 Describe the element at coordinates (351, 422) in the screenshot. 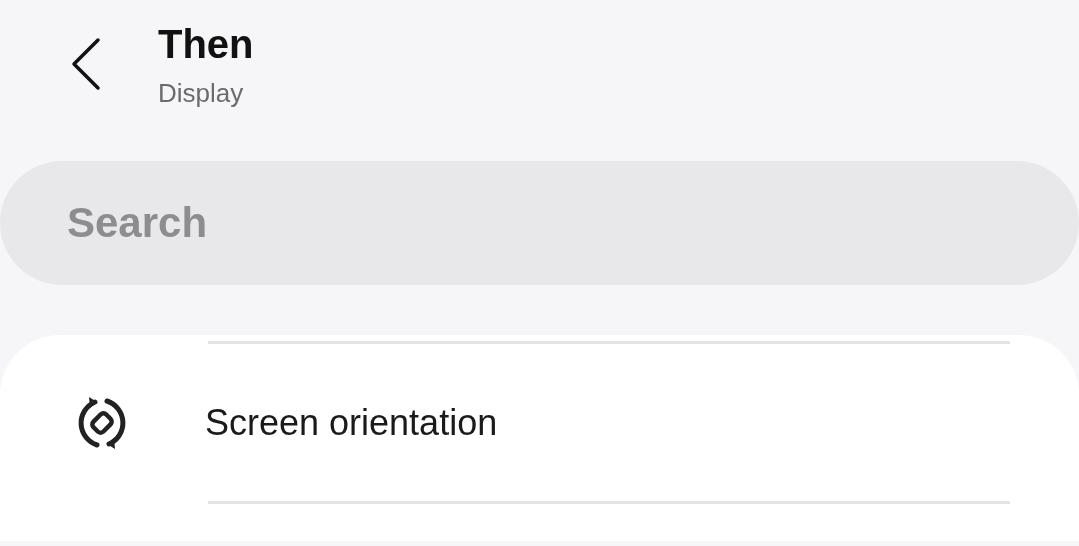

I see `setting-label: Screen orientation` at that location.